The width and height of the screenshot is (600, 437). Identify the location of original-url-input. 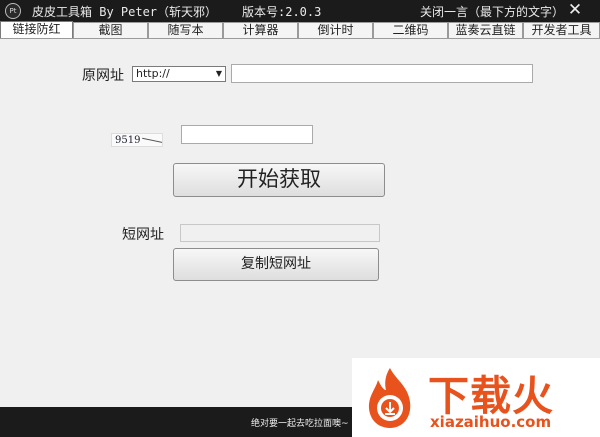
(382, 73).